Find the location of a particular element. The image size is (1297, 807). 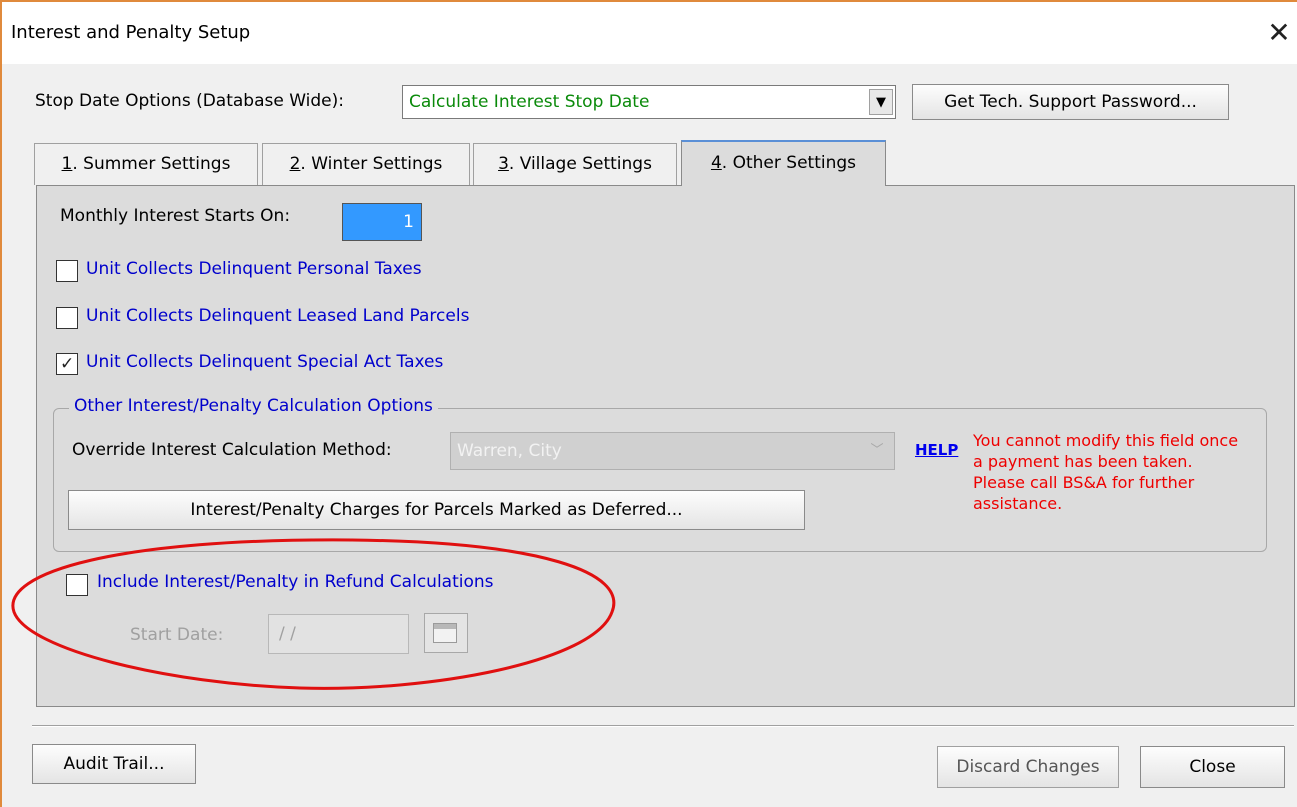

stop-date-value: Calculate Interest Stop Date is located at coordinates (529, 102).